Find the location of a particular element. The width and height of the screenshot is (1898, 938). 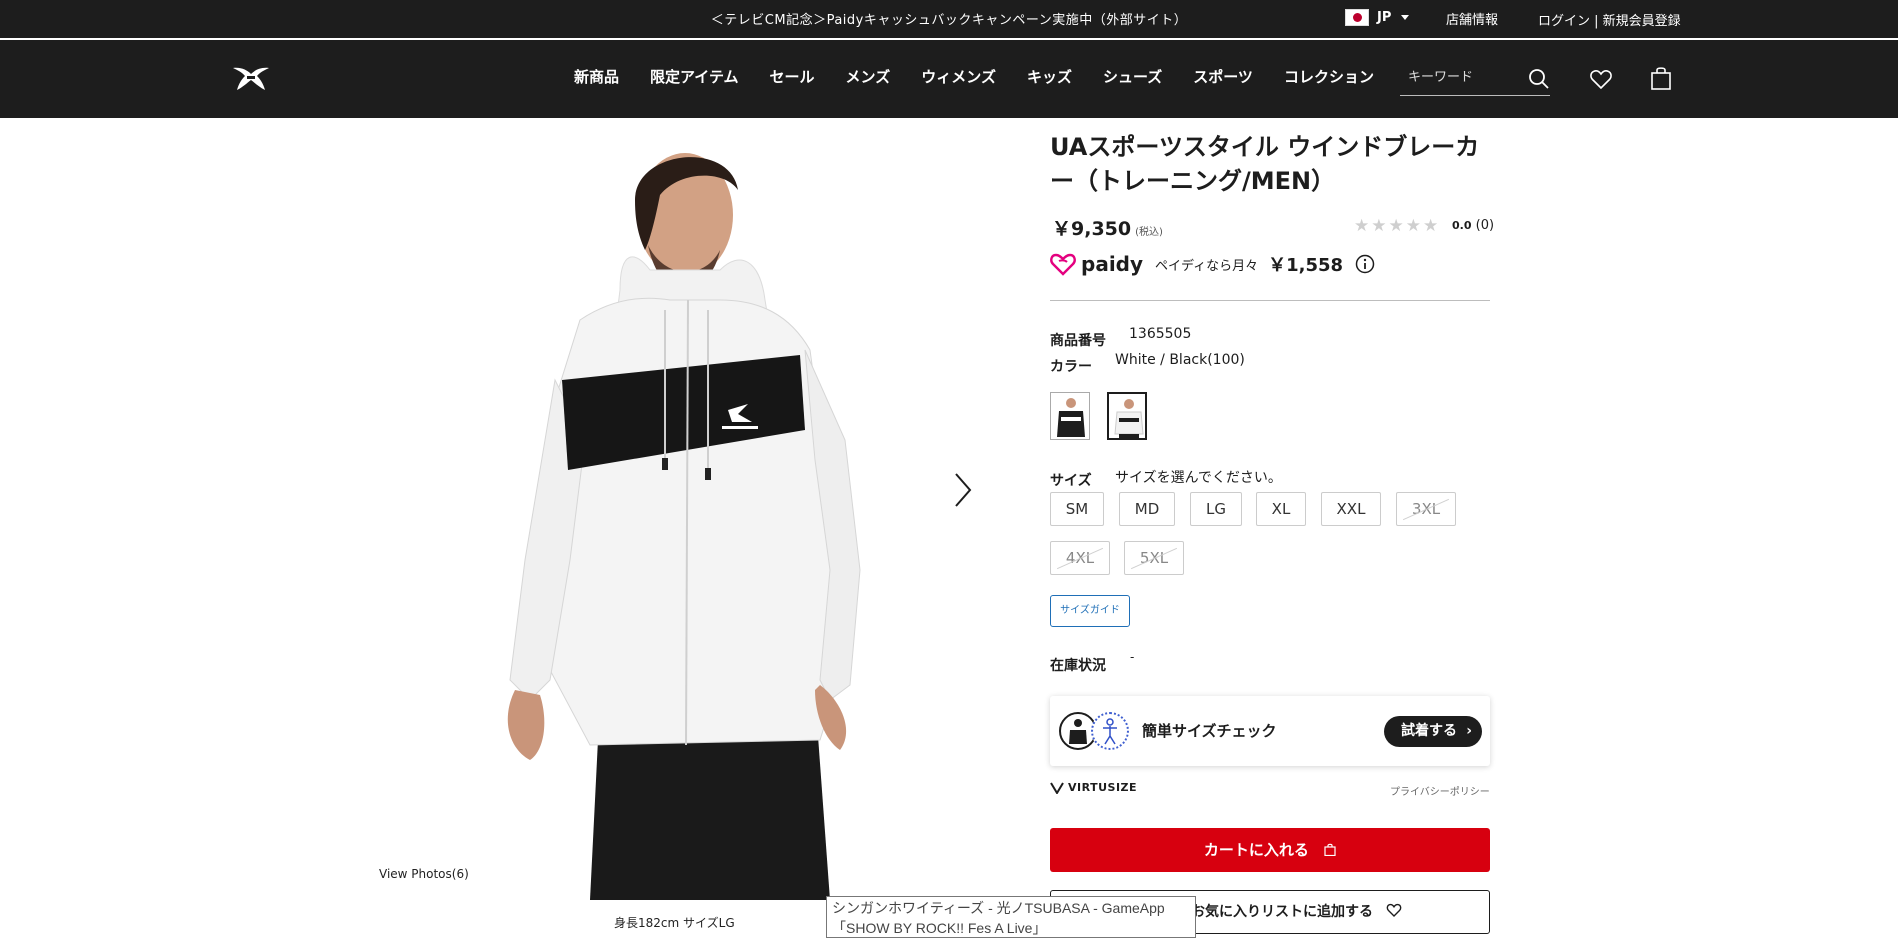

size-option-xxl: XXL is located at coordinates (1351, 509).